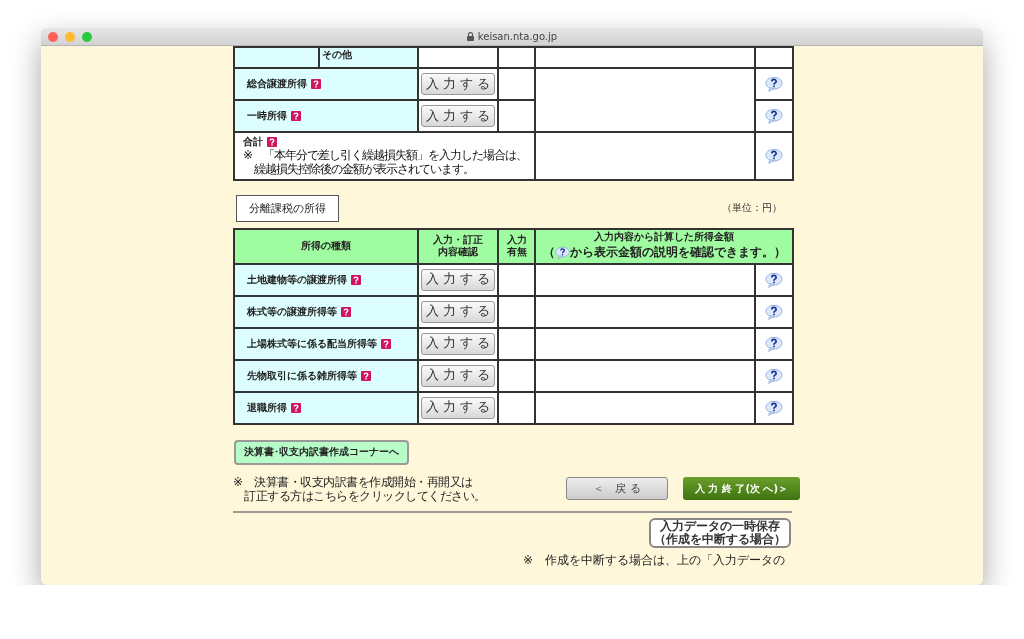 The width and height of the screenshot is (1024, 639). I want to click on save-button: 入力データの一時保存 （作成を中断する場合）, so click(720, 533).